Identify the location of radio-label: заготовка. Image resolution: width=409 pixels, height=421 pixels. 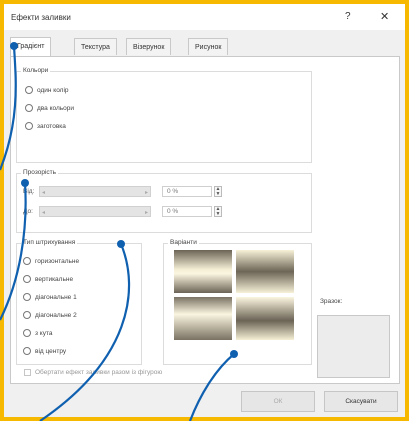
(51, 126).